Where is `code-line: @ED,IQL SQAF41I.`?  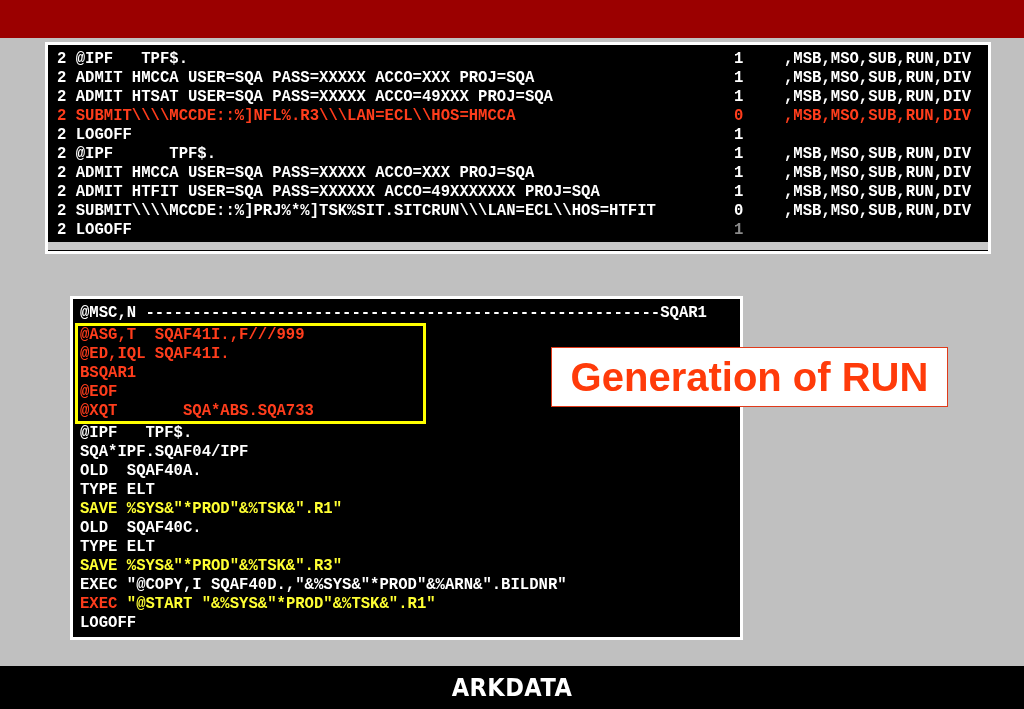 code-line: @ED,IQL SQAF41I. is located at coordinates (155, 354).